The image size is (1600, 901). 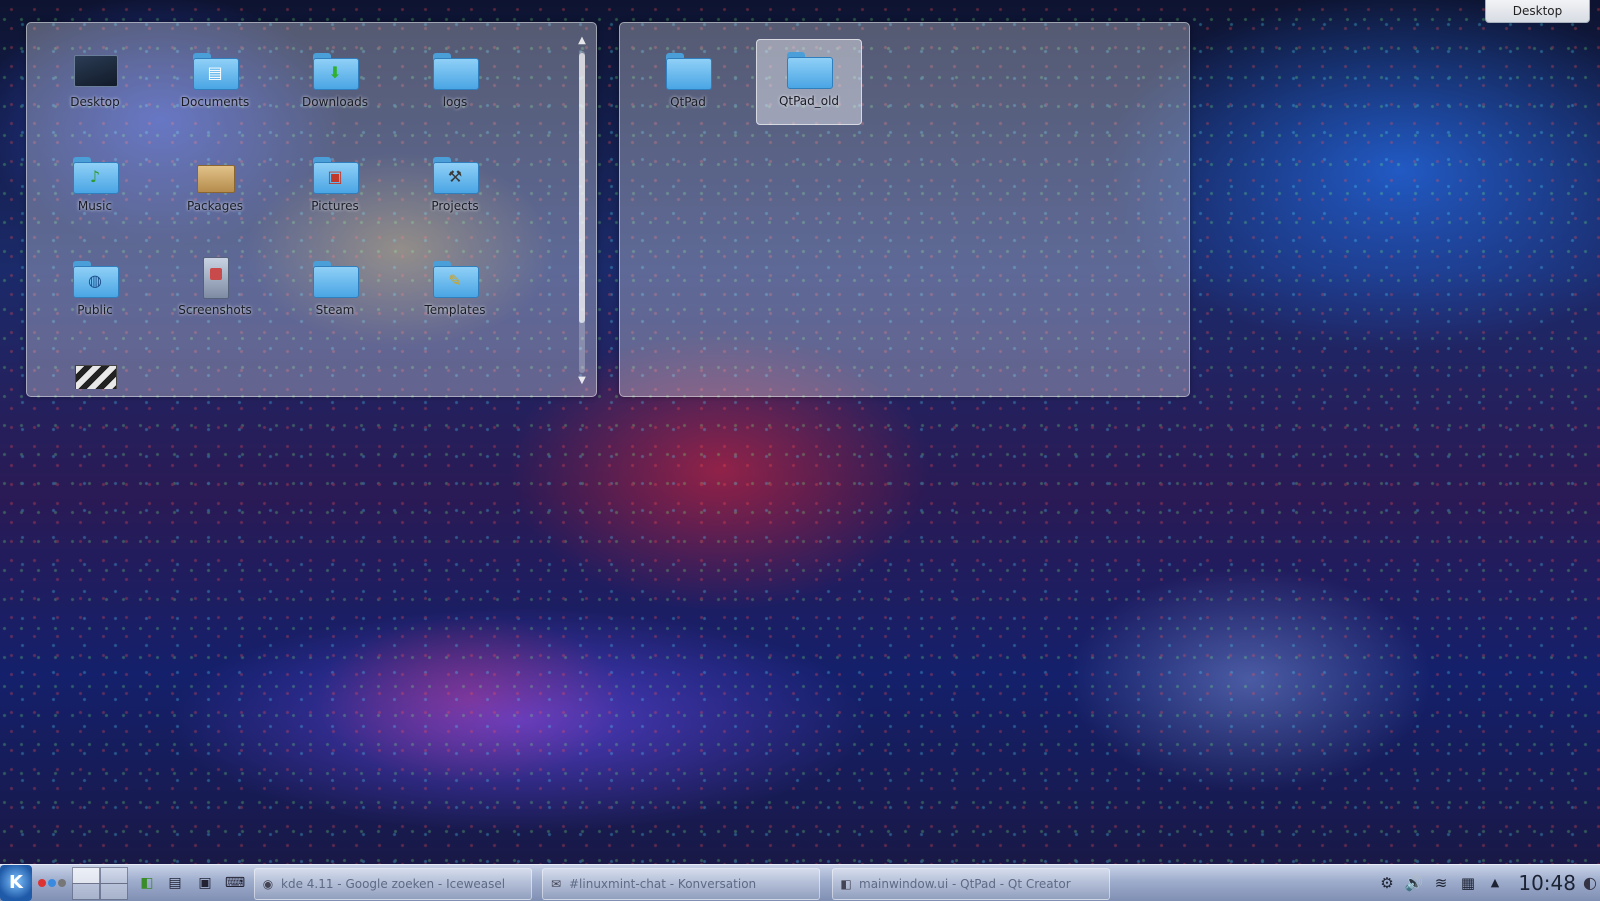 I want to click on public-folder-icon: ◍, so click(x=95, y=278).